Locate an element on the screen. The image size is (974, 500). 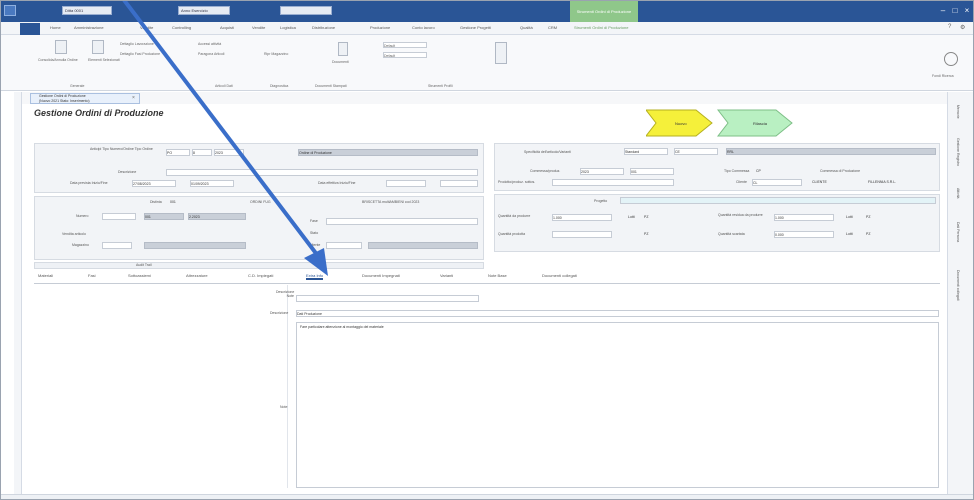
annotation-arrow is located at coordinates (225, 138).